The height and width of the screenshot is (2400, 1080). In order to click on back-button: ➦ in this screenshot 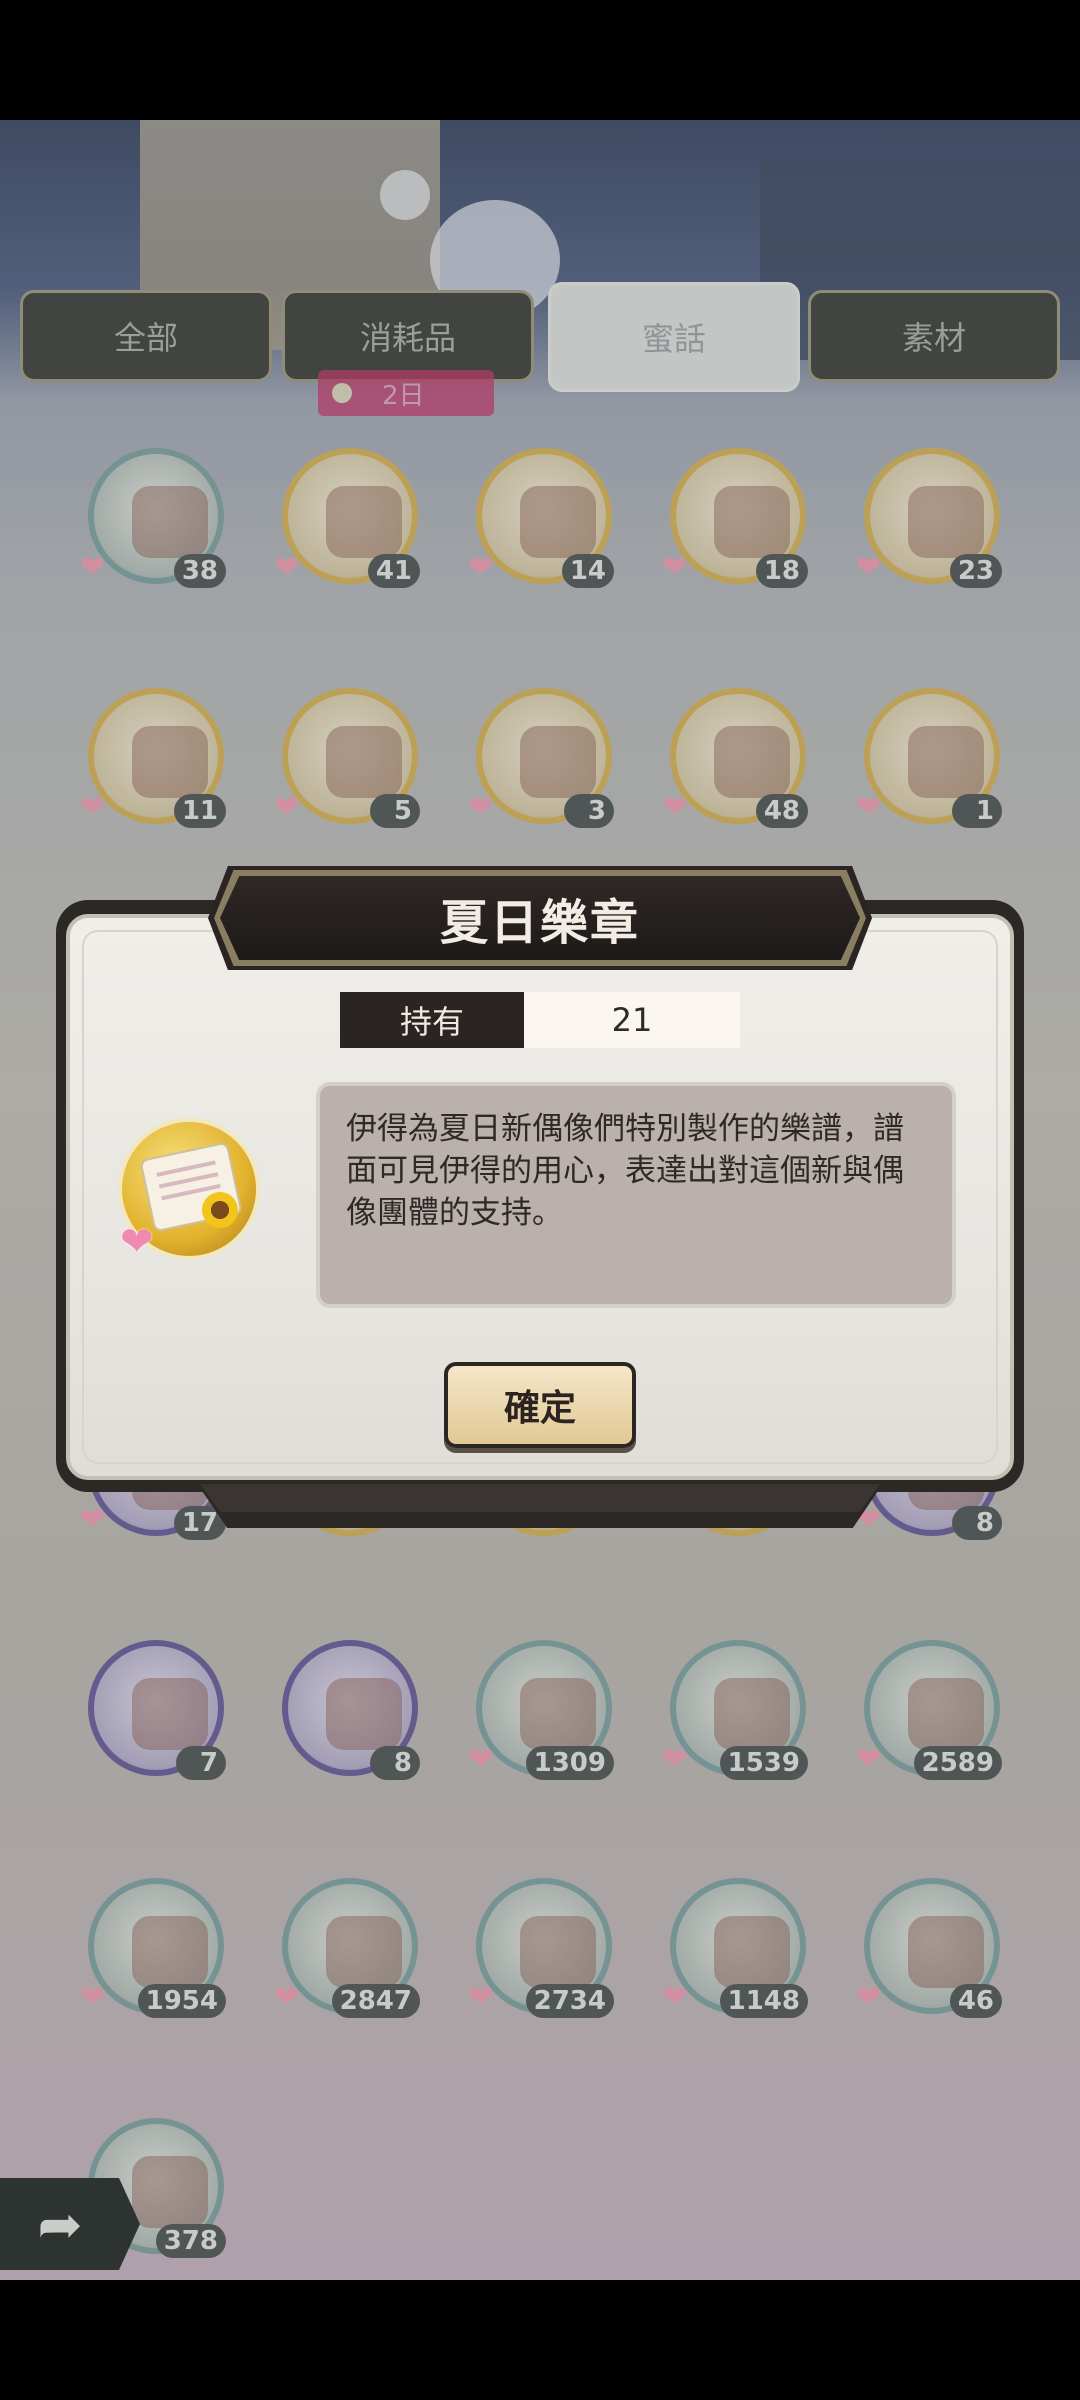, I will do `click(70, 2224)`.